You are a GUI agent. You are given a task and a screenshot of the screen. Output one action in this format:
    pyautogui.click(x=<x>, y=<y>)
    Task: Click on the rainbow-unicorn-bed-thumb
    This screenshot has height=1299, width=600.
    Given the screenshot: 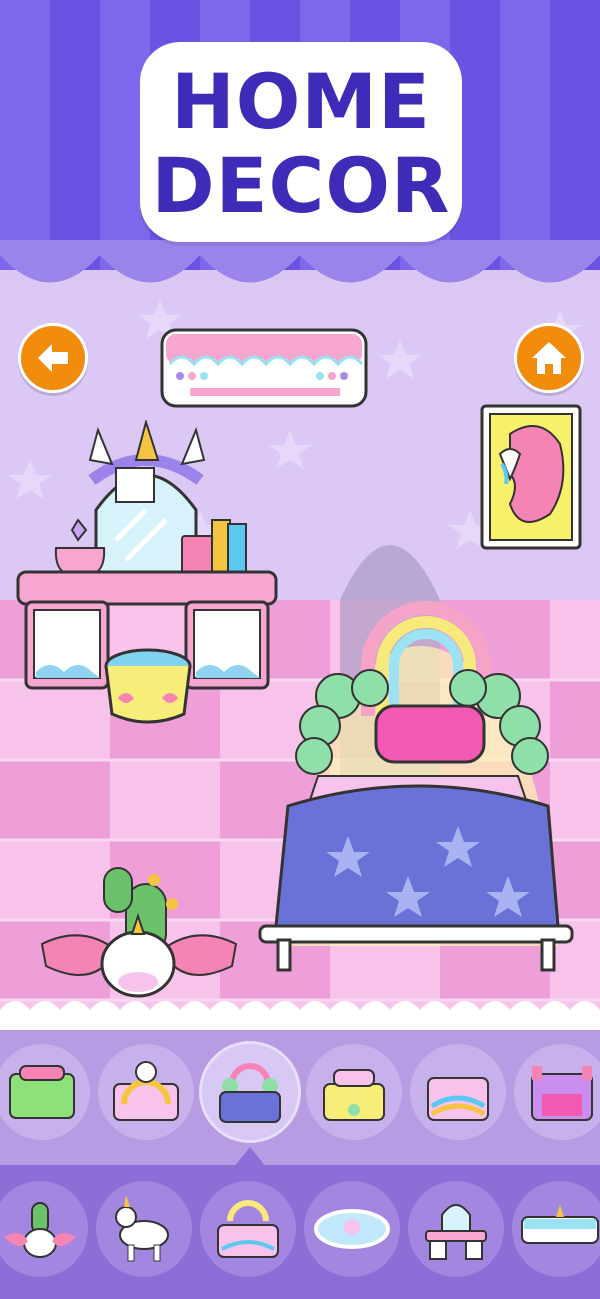 What is the action you would take?
    pyautogui.click(x=146, y=1091)
    